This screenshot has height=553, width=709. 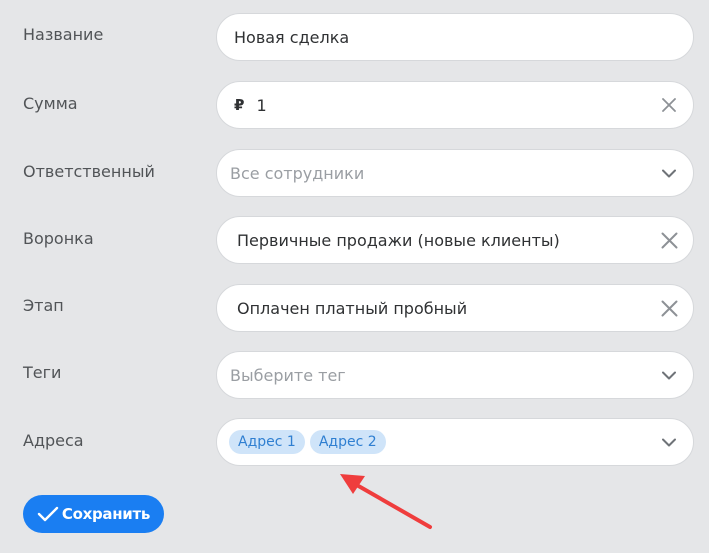 What do you see at coordinates (297, 173) in the screenshot?
I see `responsible-placeholder: Все сотрудники` at bounding box center [297, 173].